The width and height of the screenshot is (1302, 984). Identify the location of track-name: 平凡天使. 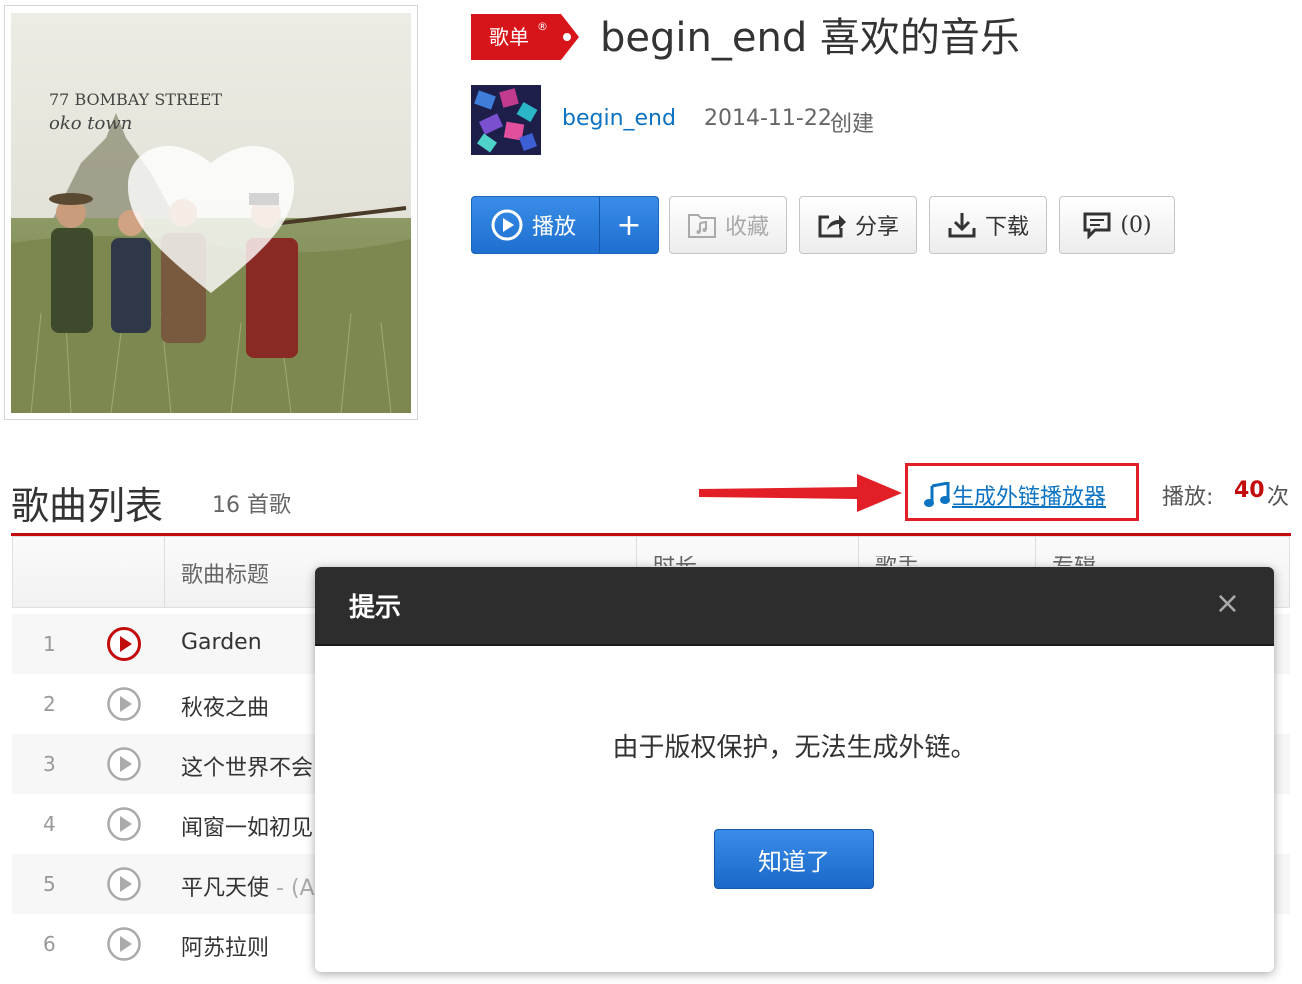
(225, 888).